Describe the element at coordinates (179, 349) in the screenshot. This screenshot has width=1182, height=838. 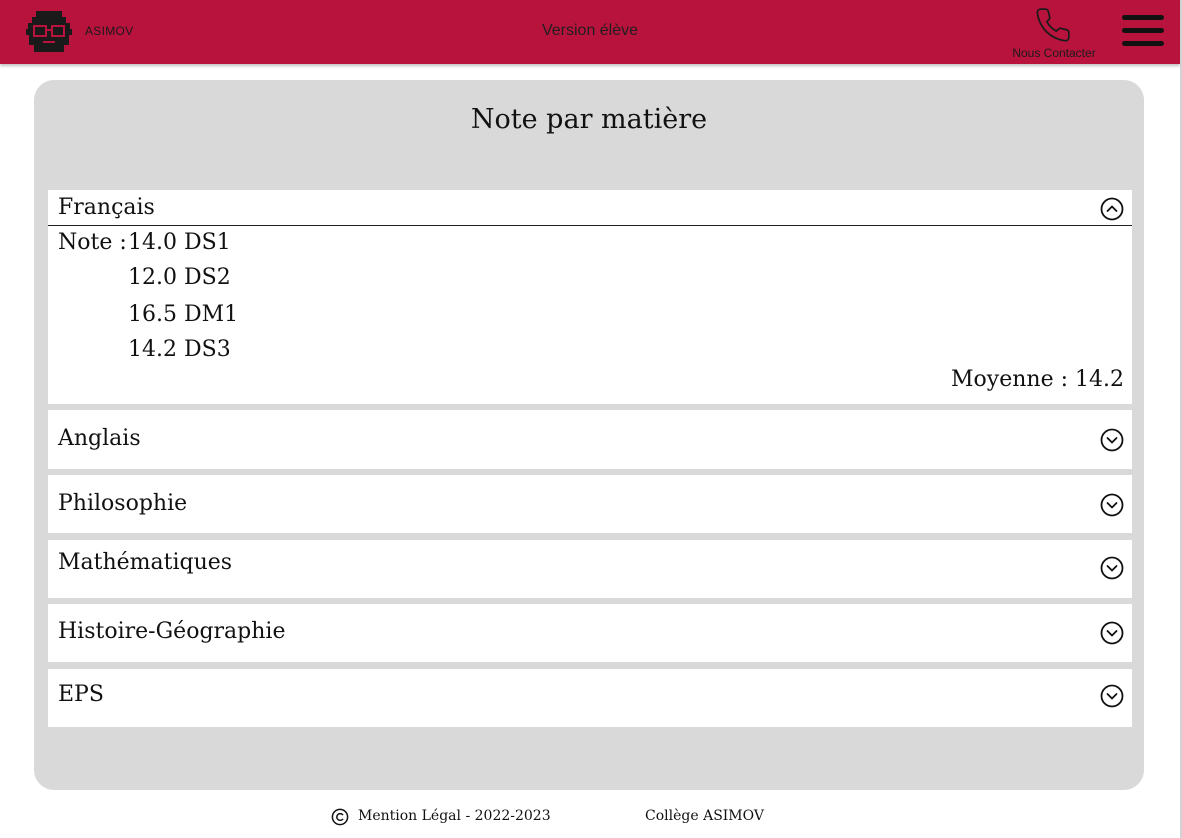
I see `grade-item: 14.2 DS3` at that location.